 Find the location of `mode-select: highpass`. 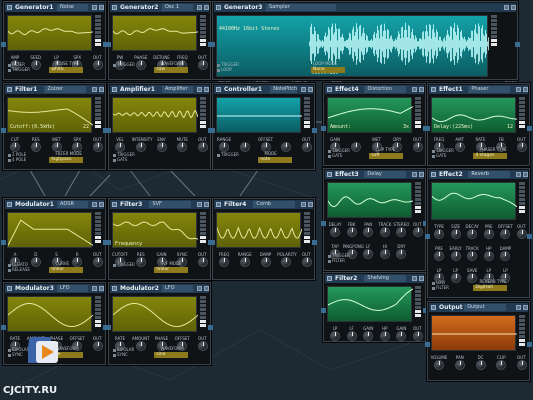

mode-select: highpass is located at coordinates (66, 160).